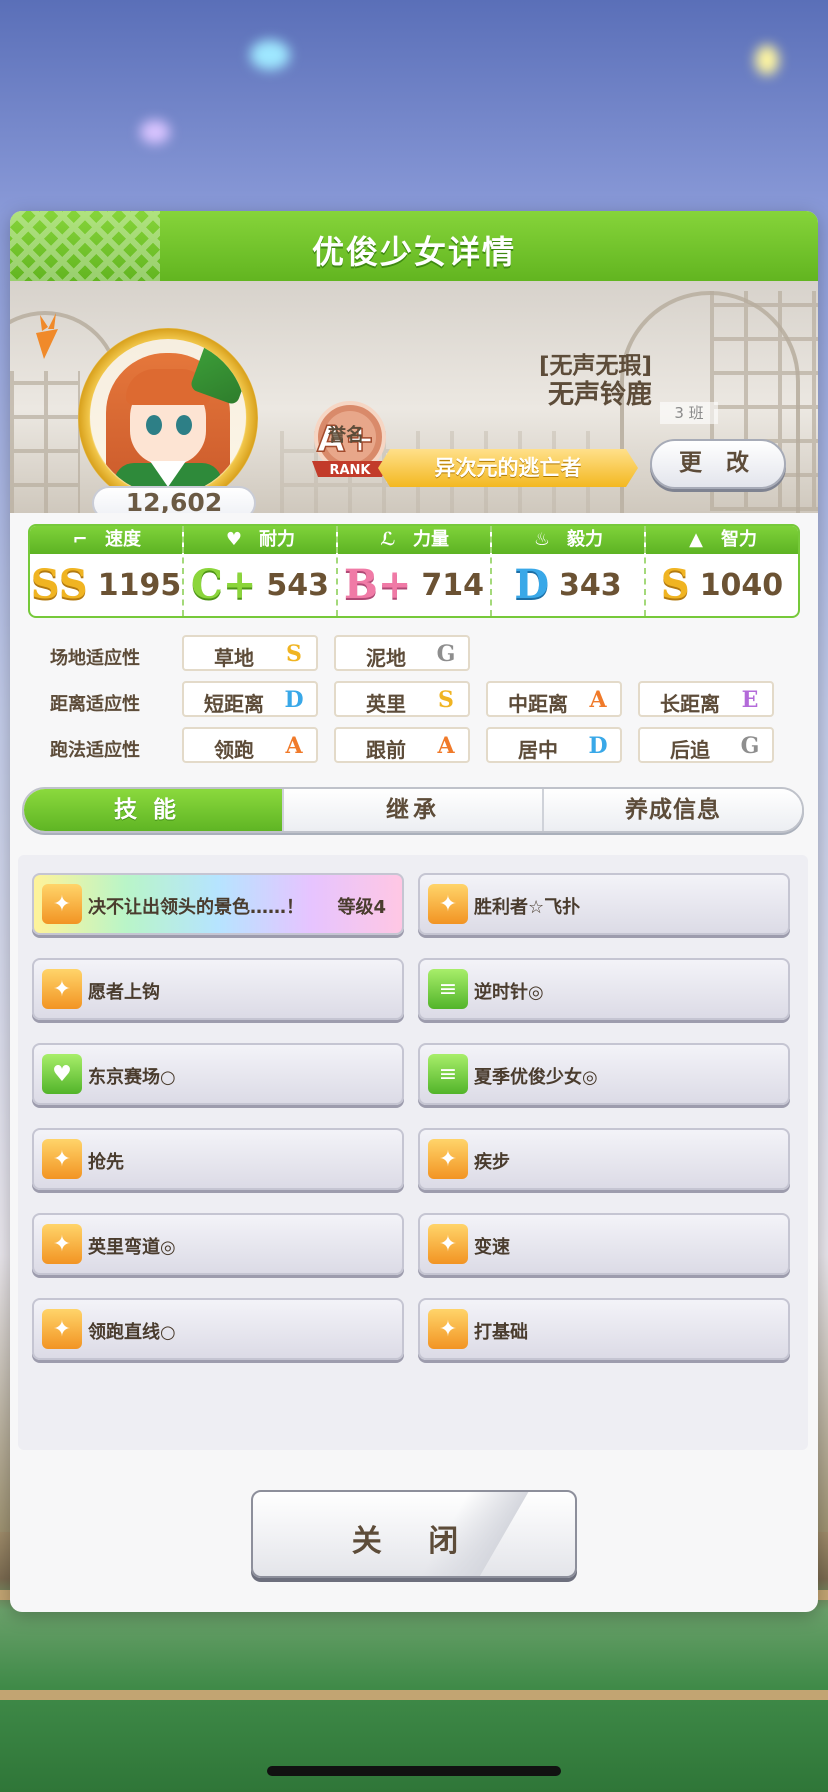 This screenshot has height=1792, width=828. I want to click on evaluation-score: 12,602, so click(174, 499).